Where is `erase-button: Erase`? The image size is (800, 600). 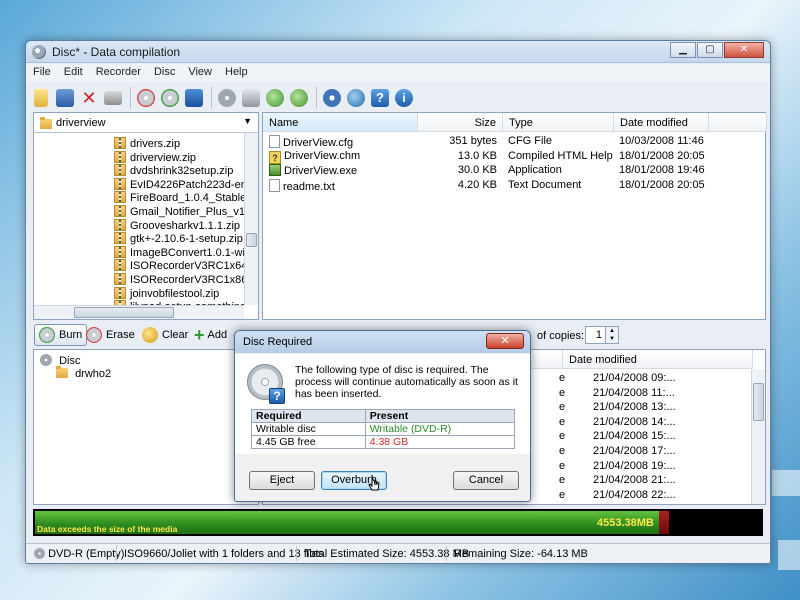 erase-button: Erase is located at coordinates (110, 335).